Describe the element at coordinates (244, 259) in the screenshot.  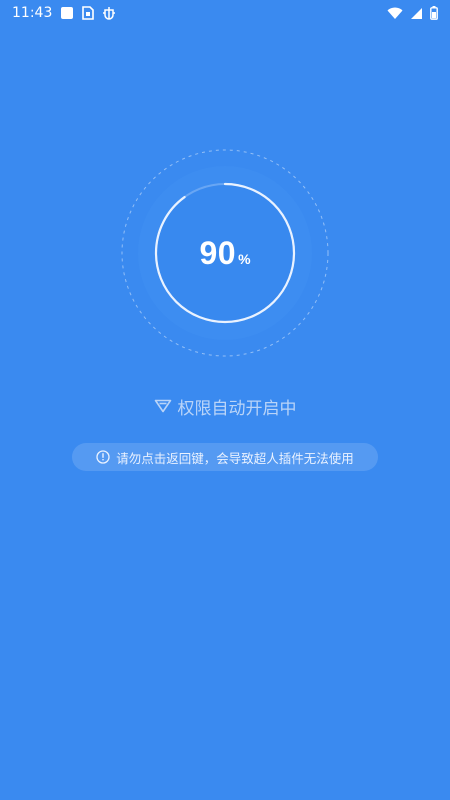
I see `progress-unit: %` at that location.